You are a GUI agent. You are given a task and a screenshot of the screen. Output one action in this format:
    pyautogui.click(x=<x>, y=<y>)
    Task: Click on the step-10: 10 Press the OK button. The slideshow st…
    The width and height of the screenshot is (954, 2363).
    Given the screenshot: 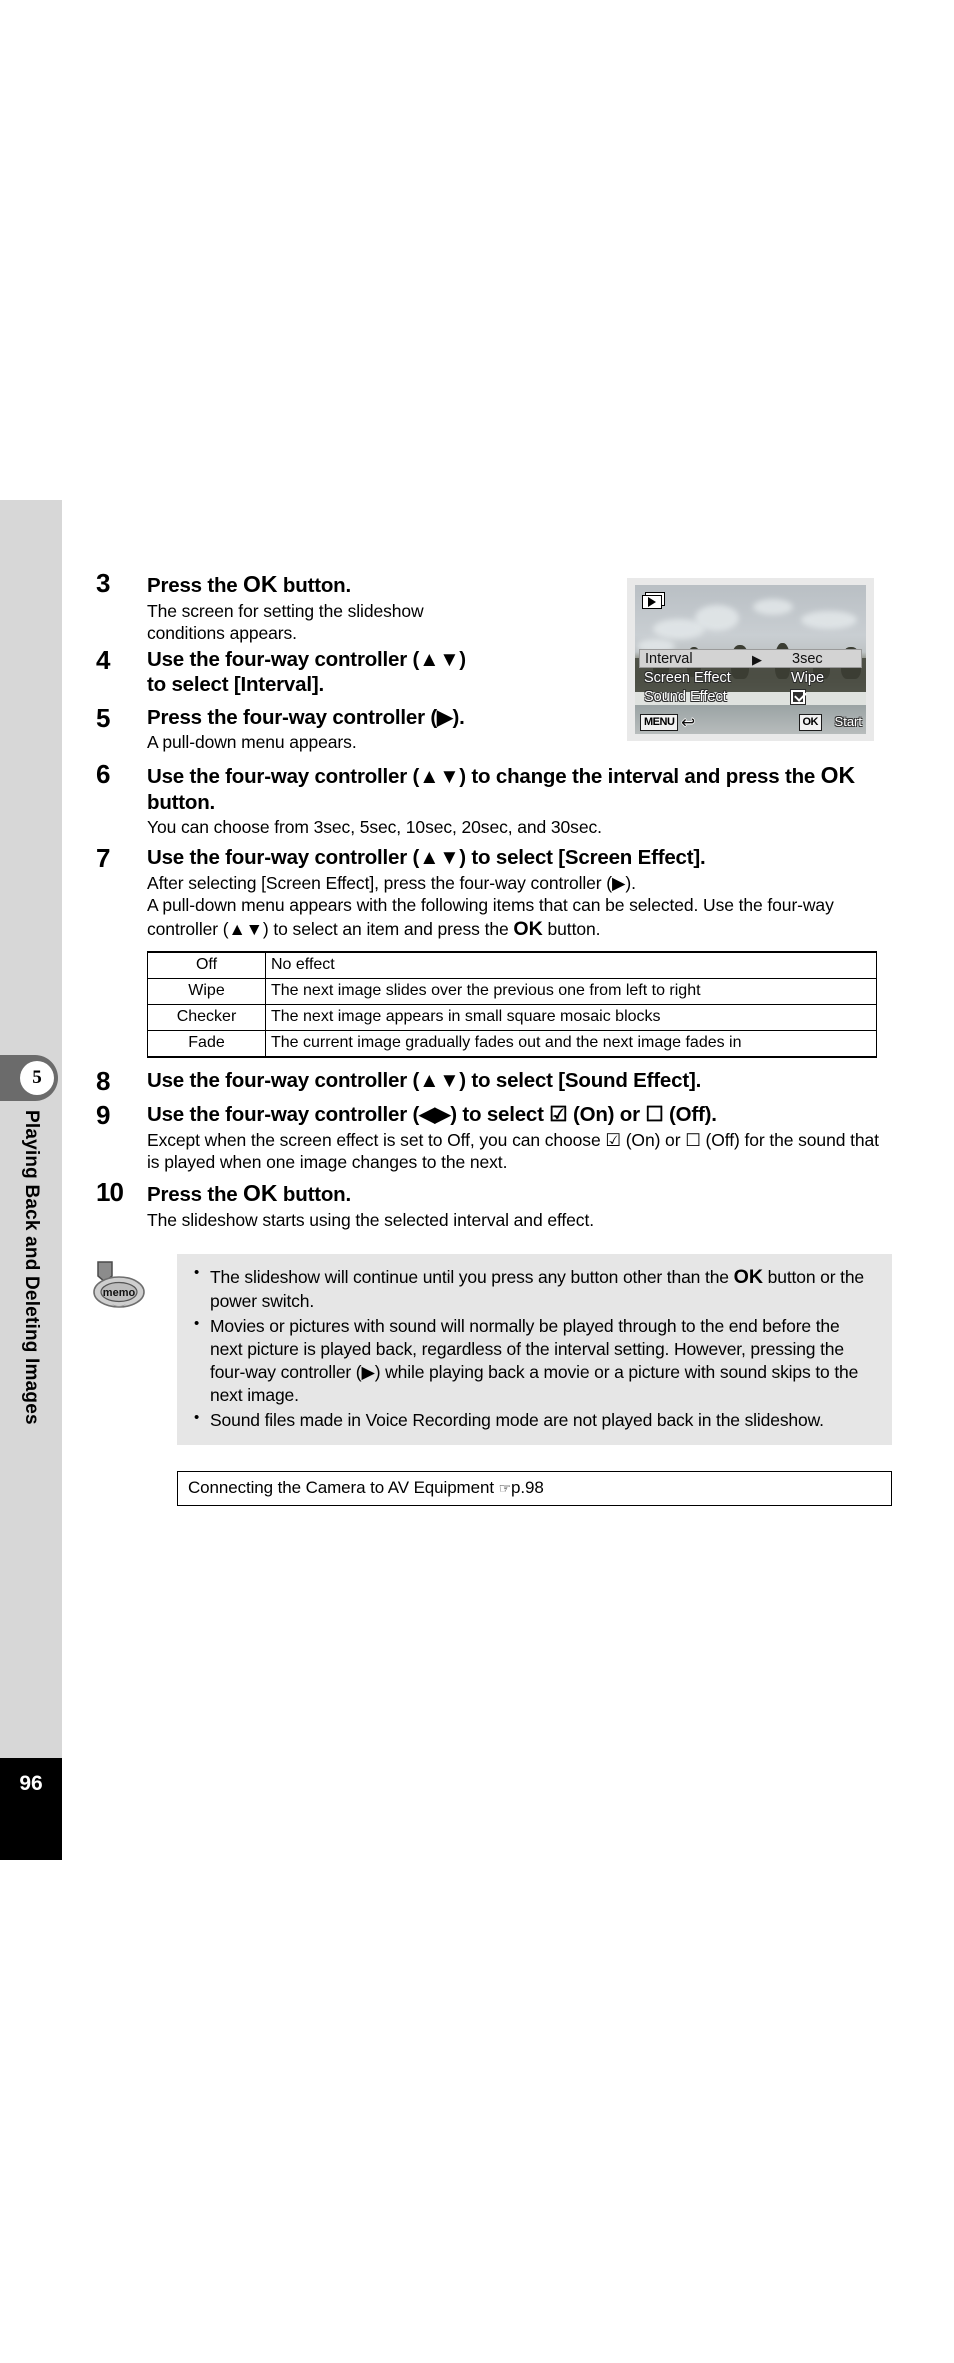 What is the action you would take?
    pyautogui.click(x=496, y=1205)
    